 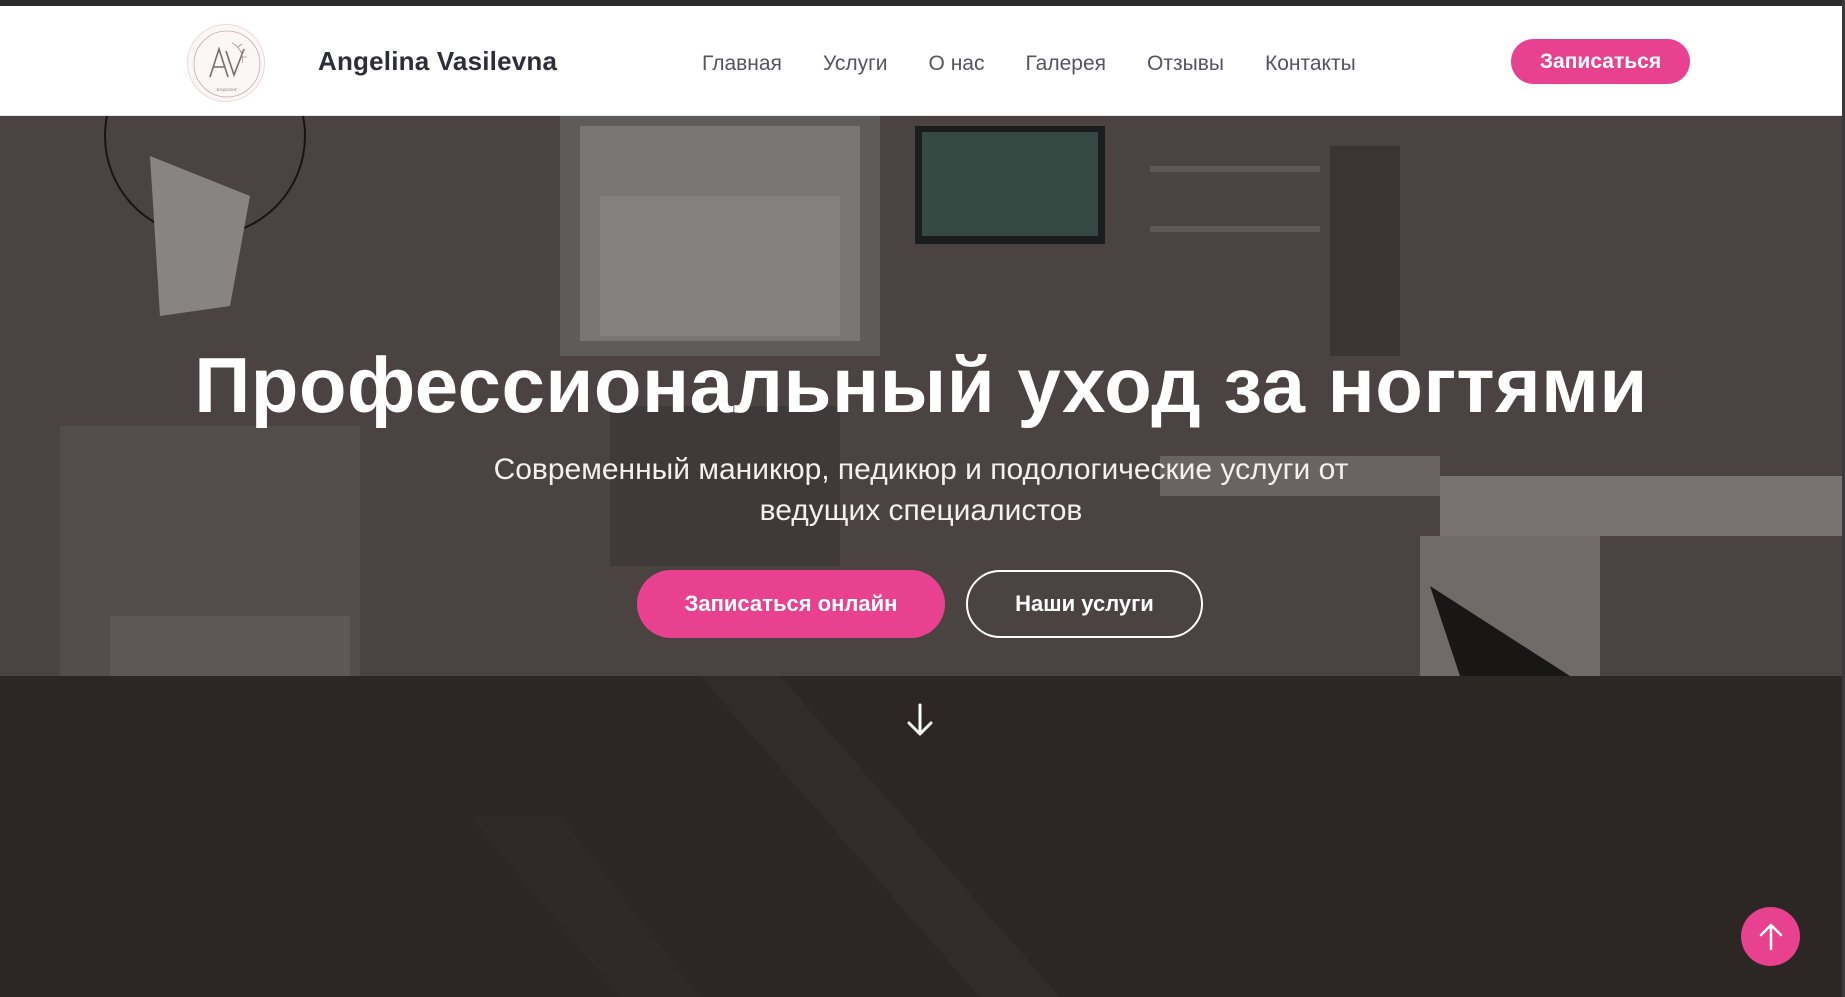 What do you see at coordinates (920, 720) in the screenshot?
I see `arrow-down-icon` at bounding box center [920, 720].